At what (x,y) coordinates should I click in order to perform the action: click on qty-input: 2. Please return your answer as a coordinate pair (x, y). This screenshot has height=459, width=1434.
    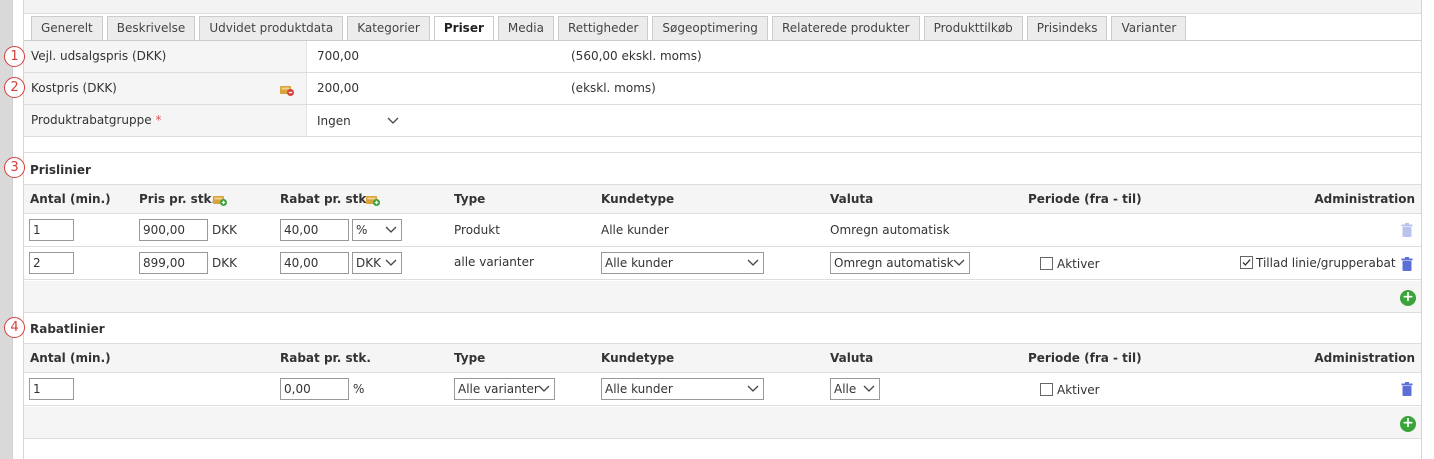
    Looking at the image, I should click on (51, 263).